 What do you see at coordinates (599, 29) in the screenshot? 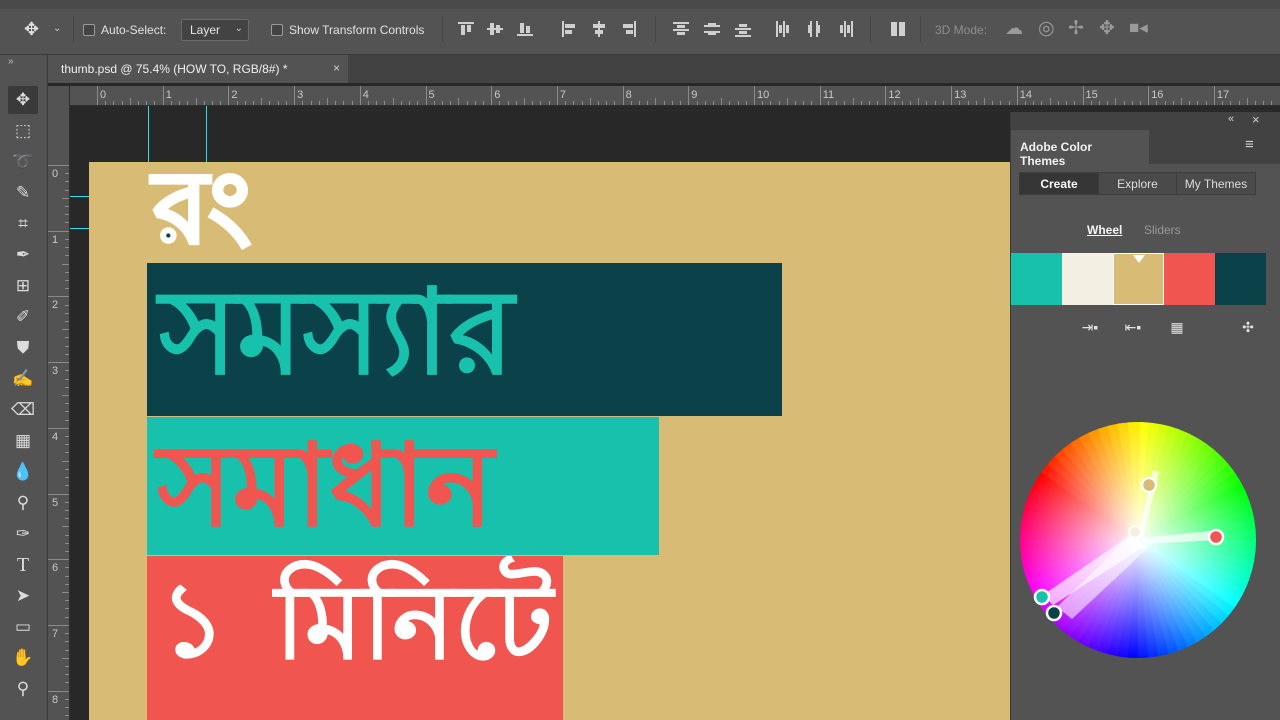
I see `align-hcenter-icon` at bounding box center [599, 29].